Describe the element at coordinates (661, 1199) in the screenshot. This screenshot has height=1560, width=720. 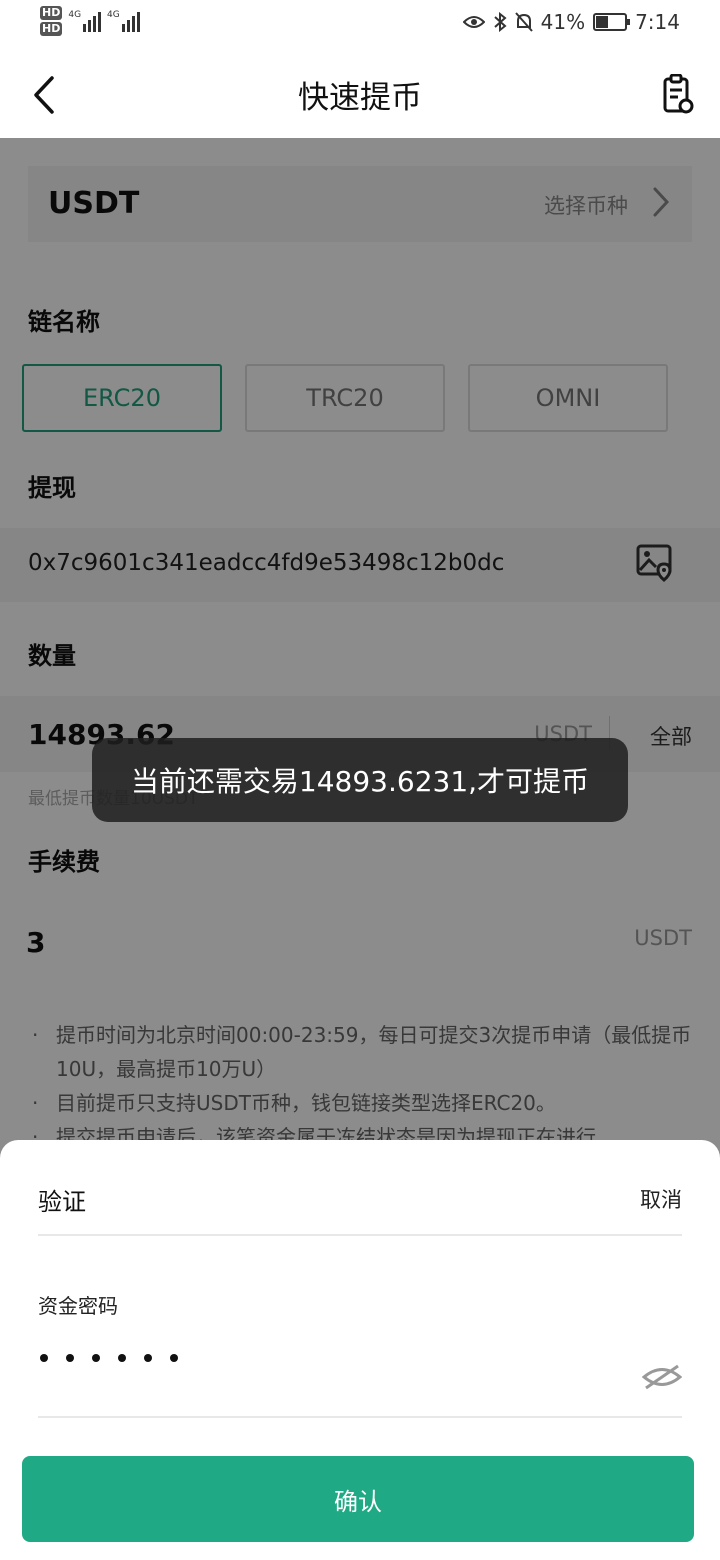
I see `cancel-button: 取消` at that location.